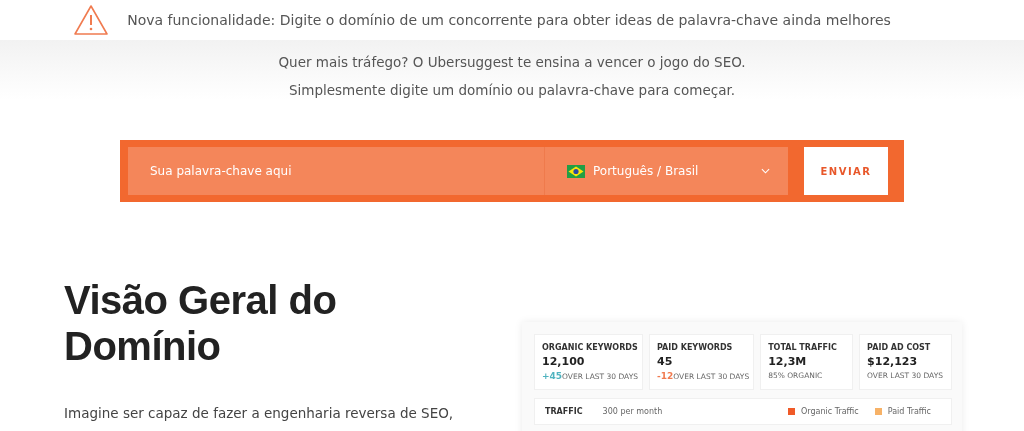 This screenshot has height=431, width=1024. What do you see at coordinates (909, 411) in the screenshot?
I see `legend-label: Paid Traffic` at bounding box center [909, 411].